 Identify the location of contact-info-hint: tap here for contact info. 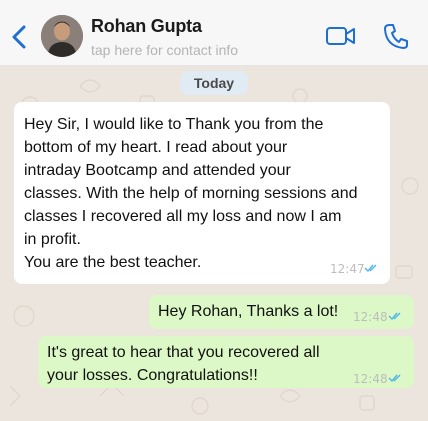
(164, 50).